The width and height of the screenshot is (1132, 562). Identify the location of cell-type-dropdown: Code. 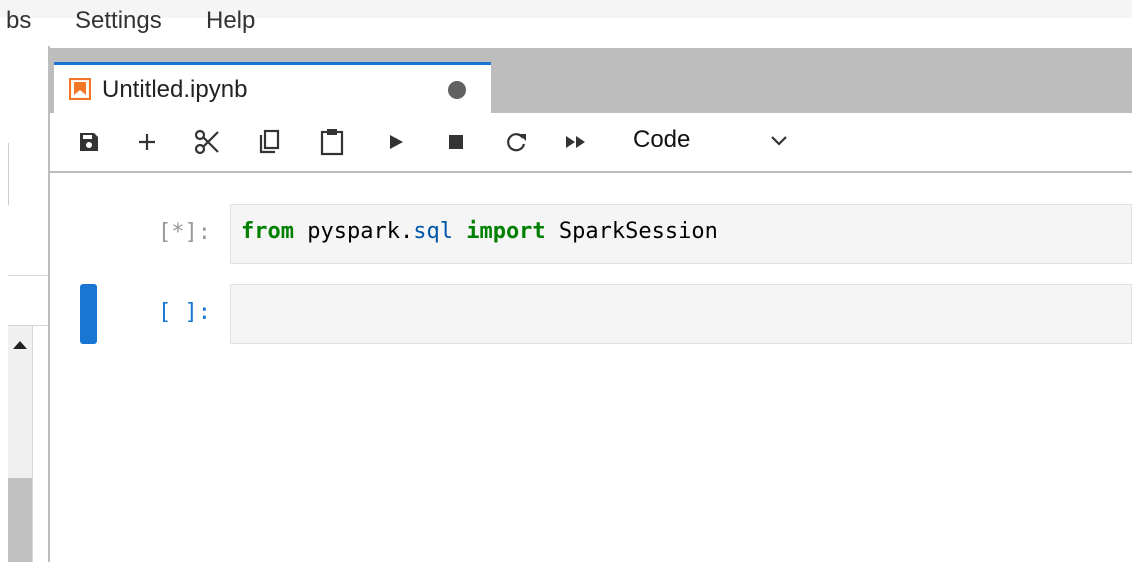
(661, 140).